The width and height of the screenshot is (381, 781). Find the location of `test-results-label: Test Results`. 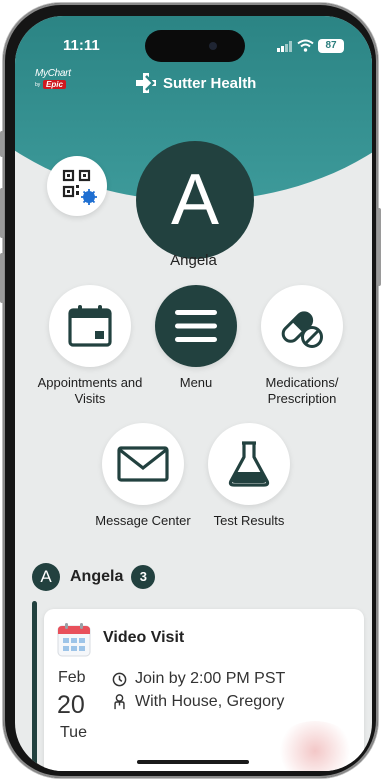

test-results-label: Test Results is located at coordinates (249, 520).